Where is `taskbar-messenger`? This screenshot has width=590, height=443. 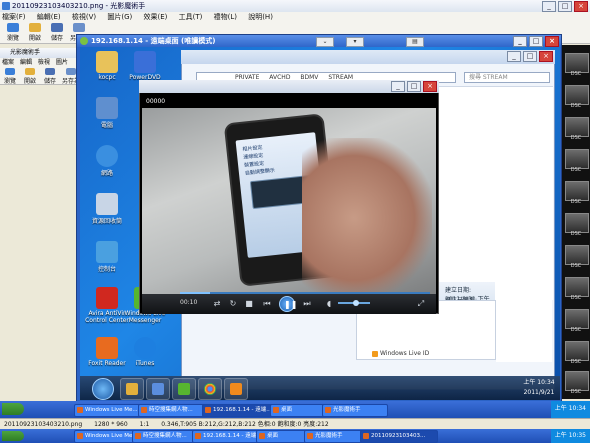 taskbar-messenger is located at coordinates (184, 389).